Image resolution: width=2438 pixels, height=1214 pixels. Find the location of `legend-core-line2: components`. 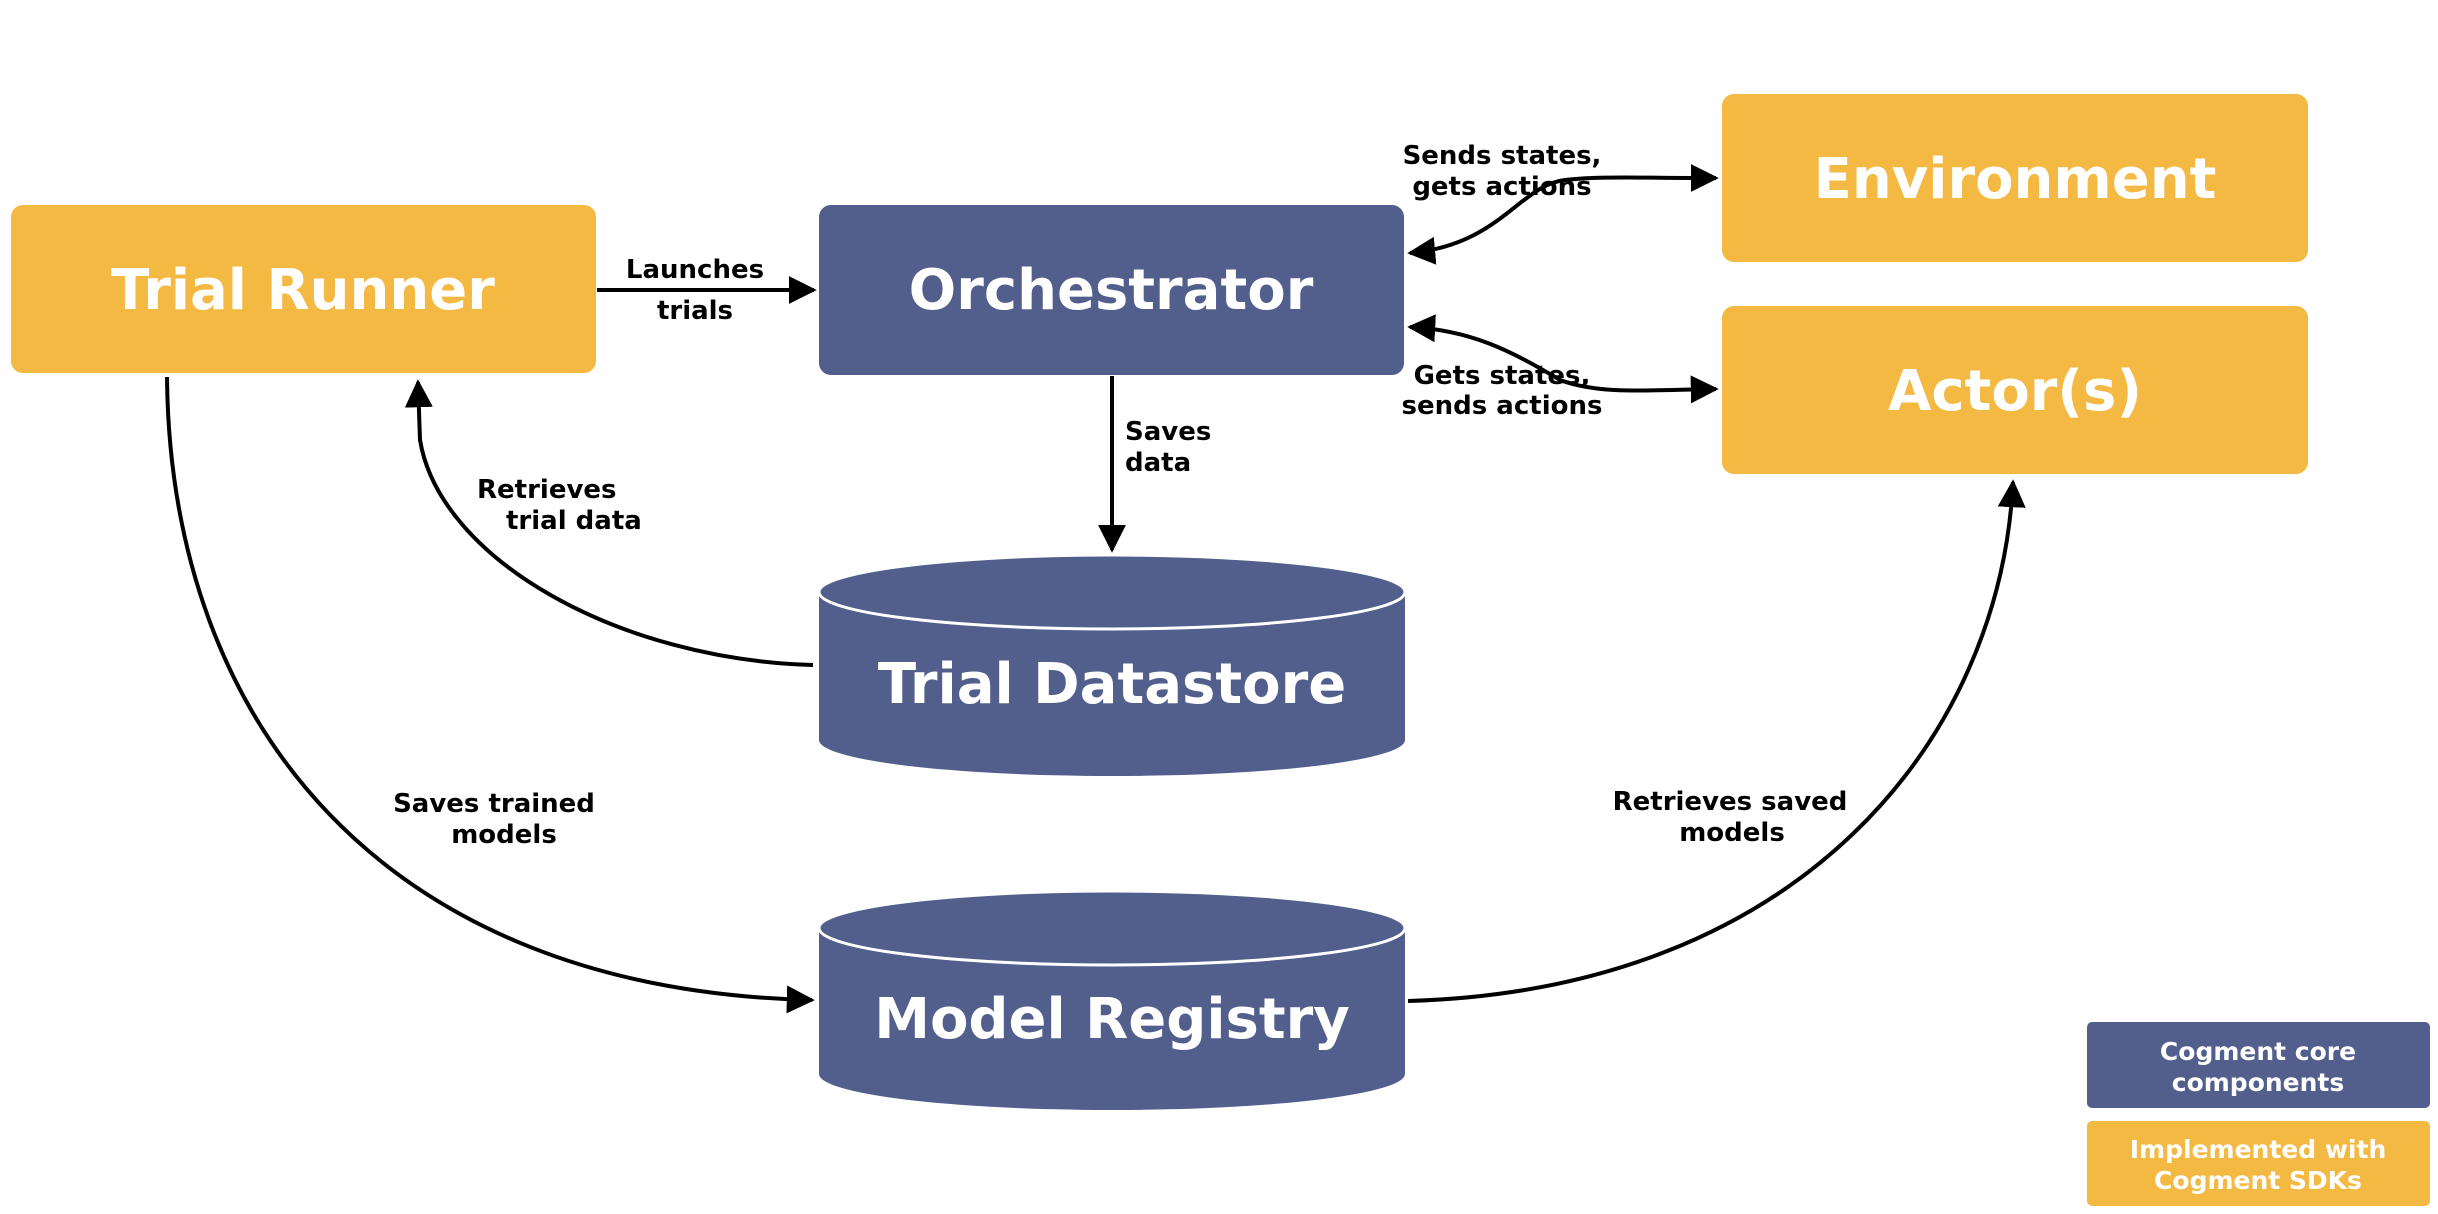

legend-core-line2: components is located at coordinates (2258, 1082).